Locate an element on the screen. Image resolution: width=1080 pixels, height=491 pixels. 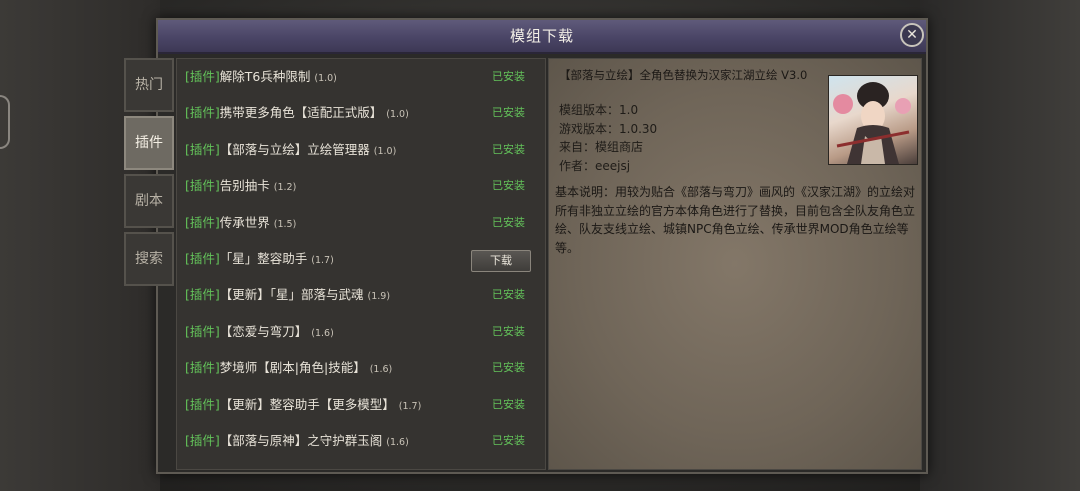
item-version: (1.2) is located at coordinates (285, 188).